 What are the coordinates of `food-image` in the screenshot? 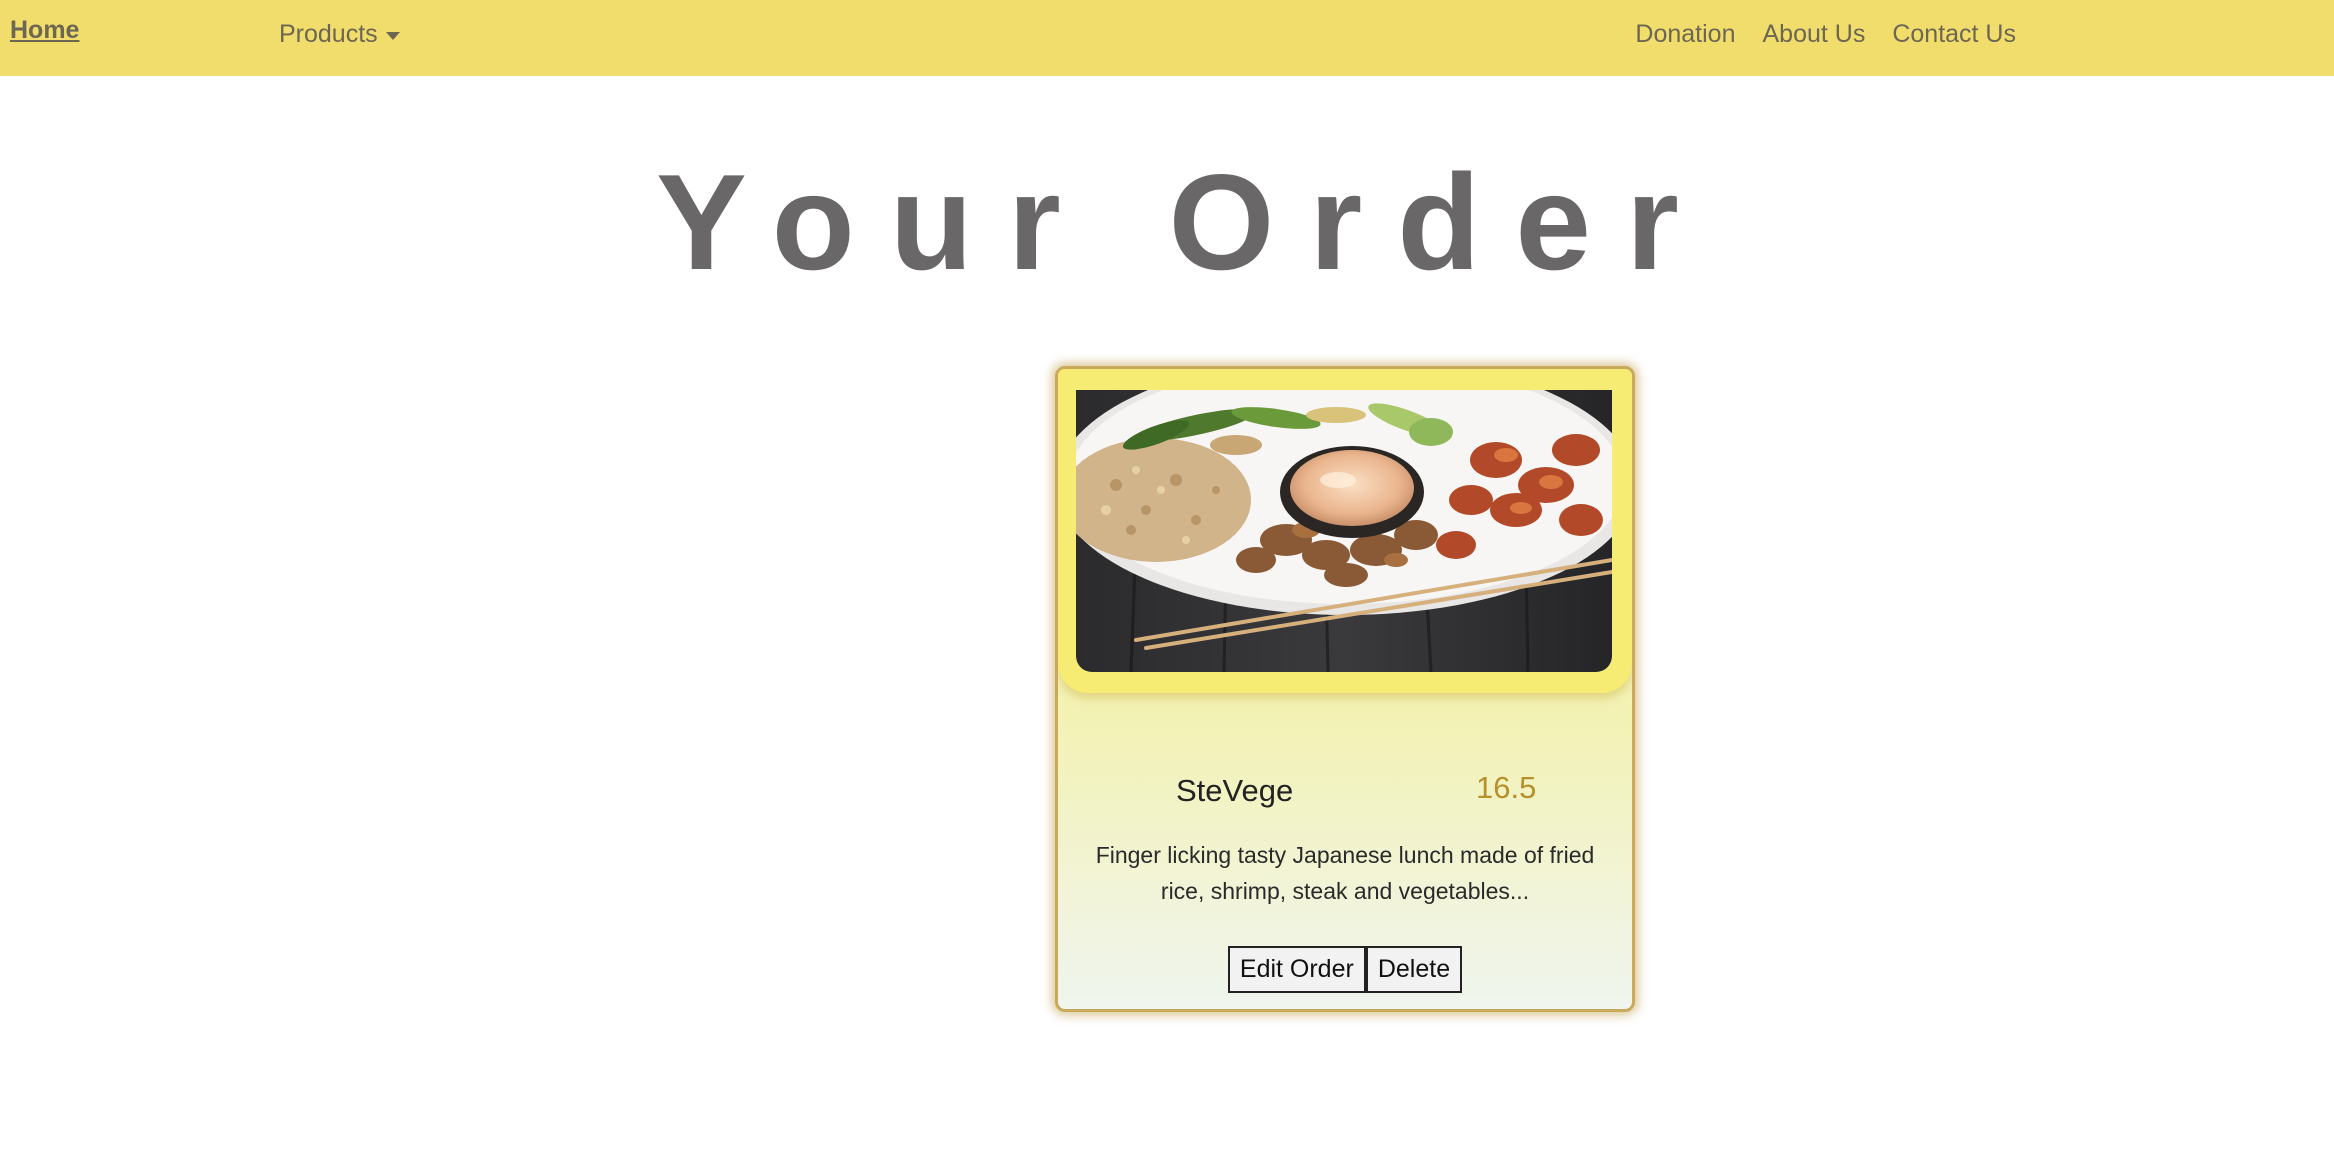 It's located at (1344, 531).